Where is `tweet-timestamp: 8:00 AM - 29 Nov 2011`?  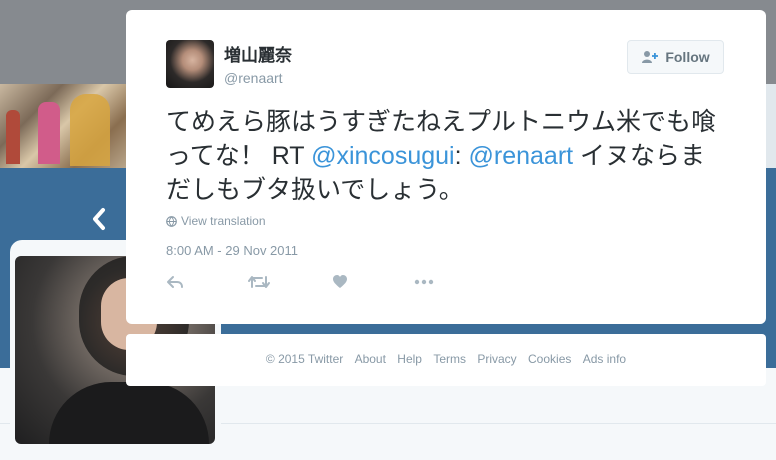
tweet-timestamp: 8:00 AM - 29 Nov 2011 is located at coordinates (232, 250).